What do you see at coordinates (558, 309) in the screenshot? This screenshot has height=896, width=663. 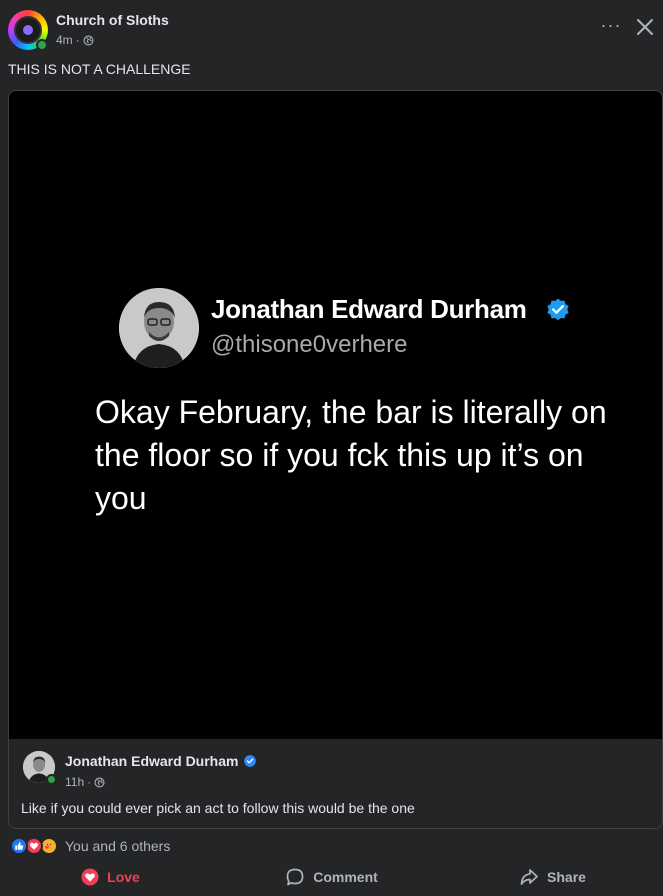 I see `verified-badge-icon` at bounding box center [558, 309].